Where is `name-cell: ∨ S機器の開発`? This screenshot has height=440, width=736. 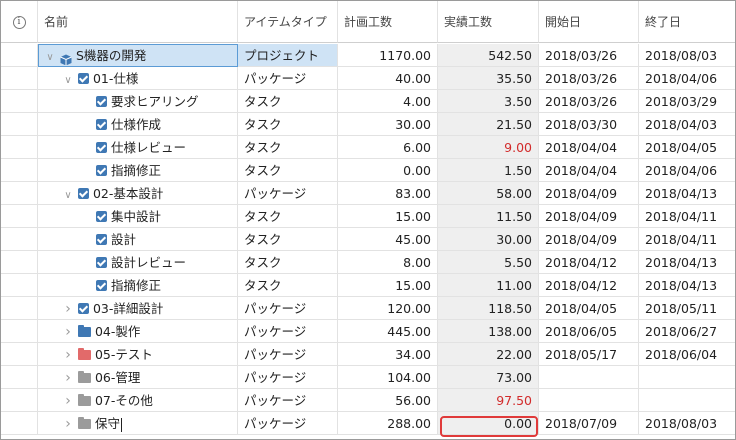
name-cell: ∨ S機器の開発 is located at coordinates (138, 55).